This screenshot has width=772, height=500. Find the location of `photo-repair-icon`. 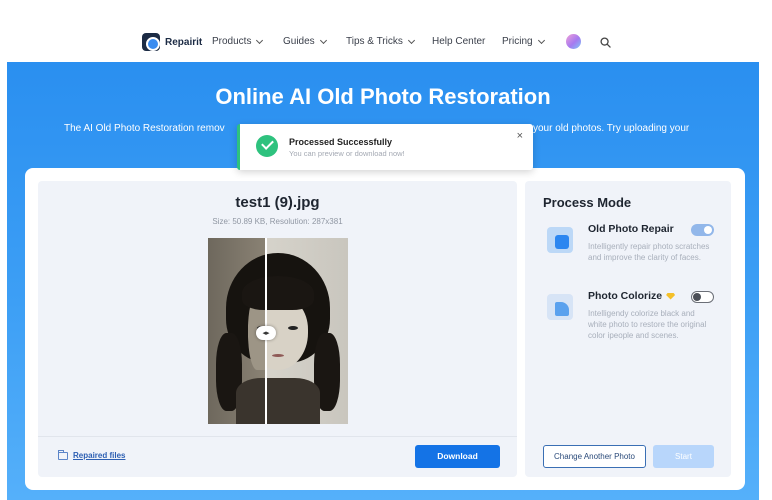

photo-repair-icon is located at coordinates (560, 240).